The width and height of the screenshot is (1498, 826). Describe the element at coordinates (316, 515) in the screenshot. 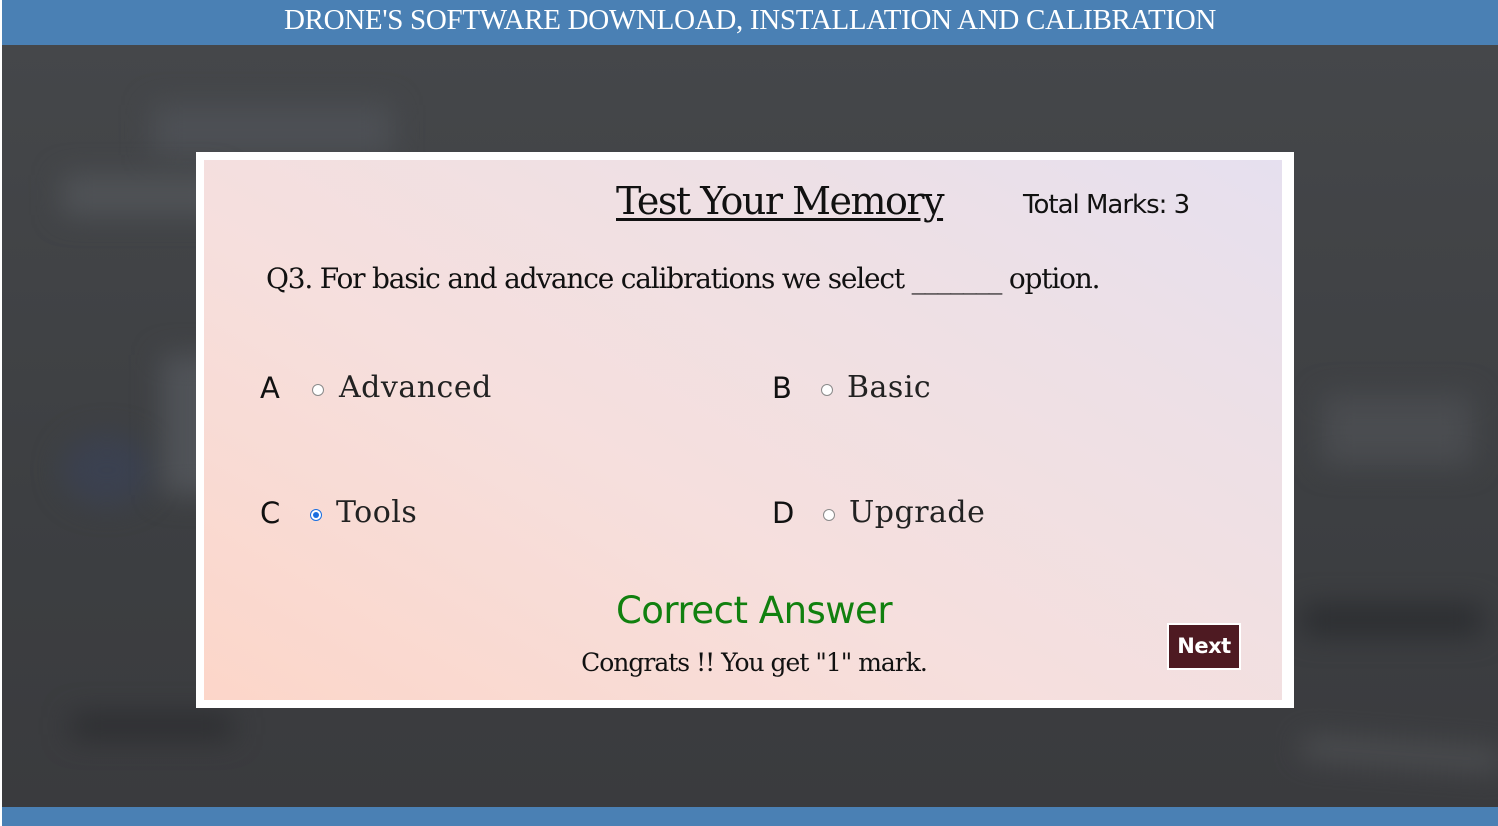

I see `option-c-radio` at that location.